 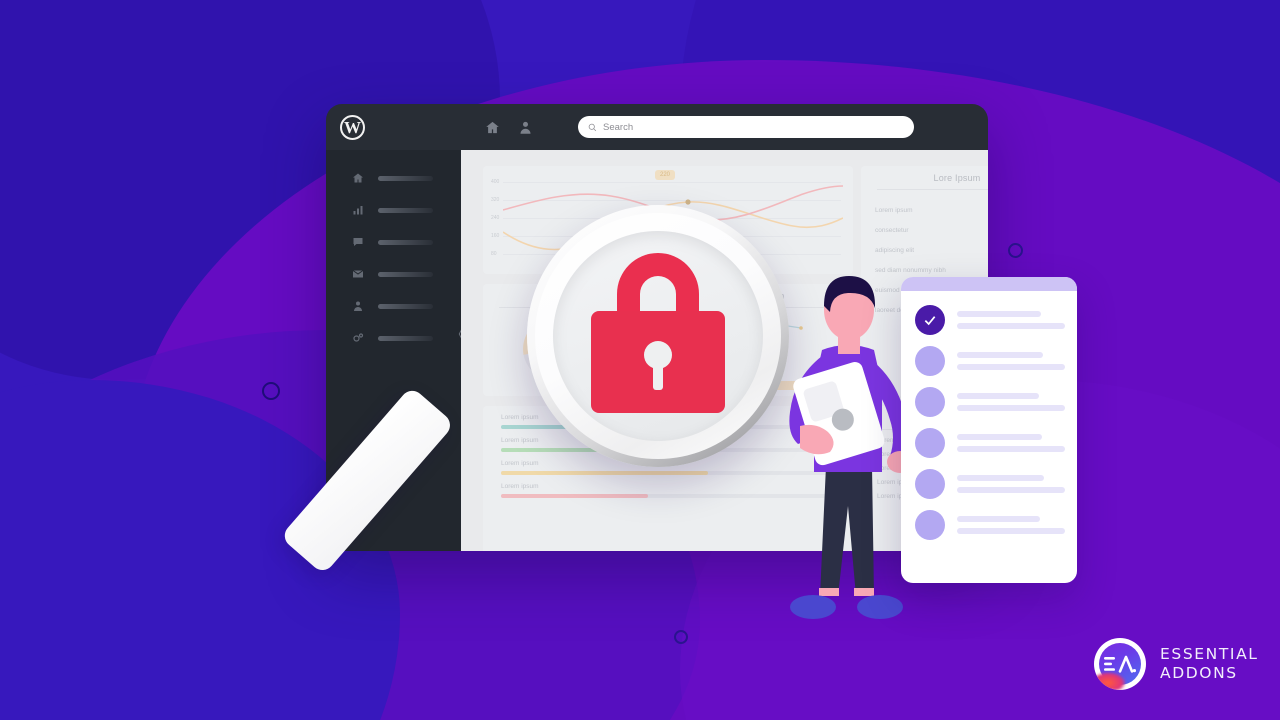 What do you see at coordinates (658, 374) in the screenshot?
I see `lock-keyhole-stem` at bounding box center [658, 374].